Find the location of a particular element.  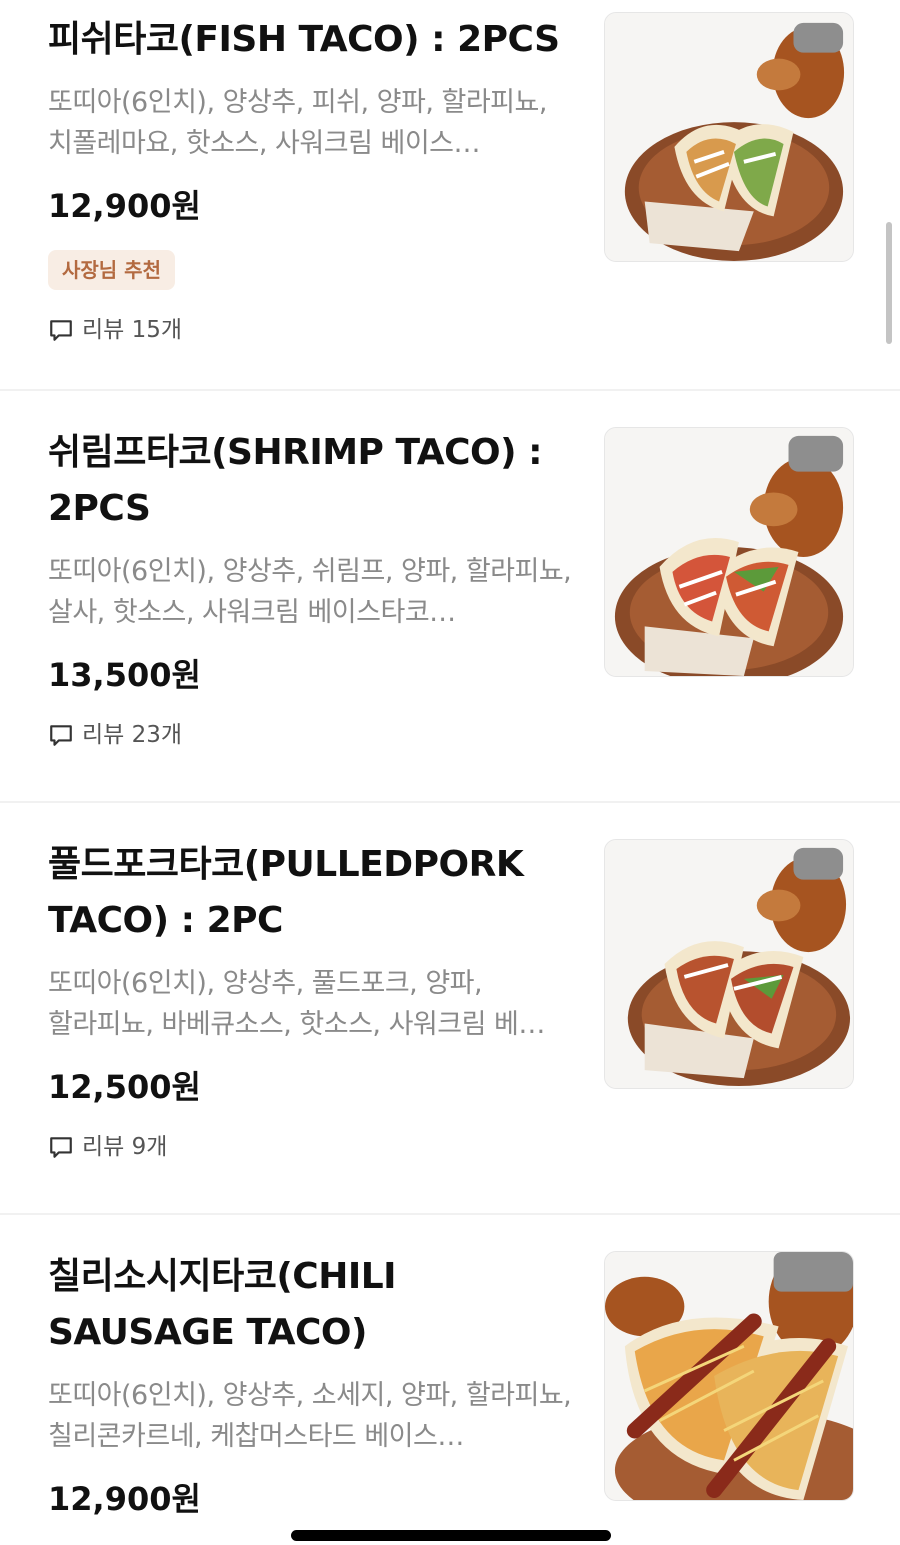

review-count: 리뷰 23개 is located at coordinates (313, 735).